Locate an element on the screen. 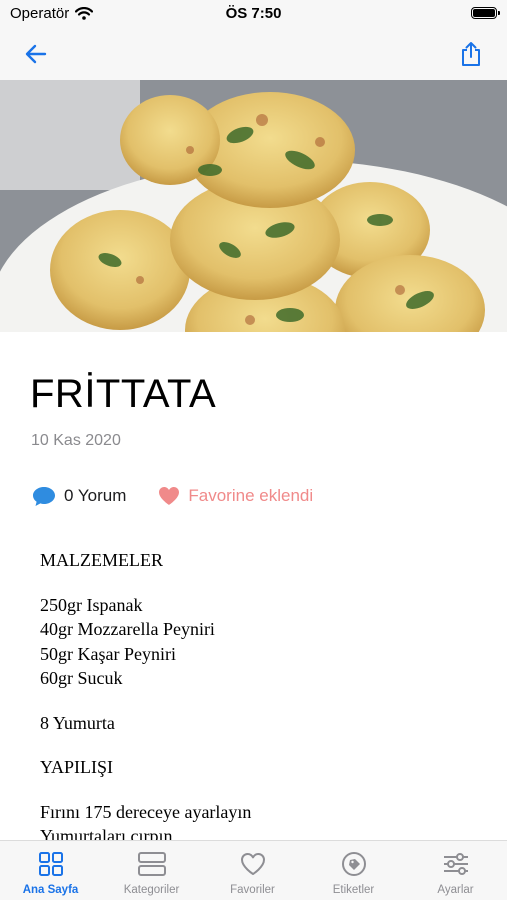 The image size is (507, 901). back-button is located at coordinates (36, 54).